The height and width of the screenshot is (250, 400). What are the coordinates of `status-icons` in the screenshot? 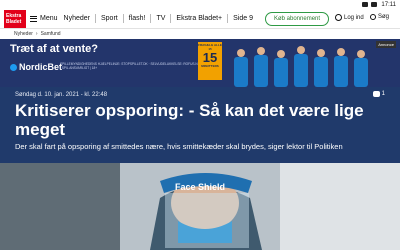 It's located at (370, 4).